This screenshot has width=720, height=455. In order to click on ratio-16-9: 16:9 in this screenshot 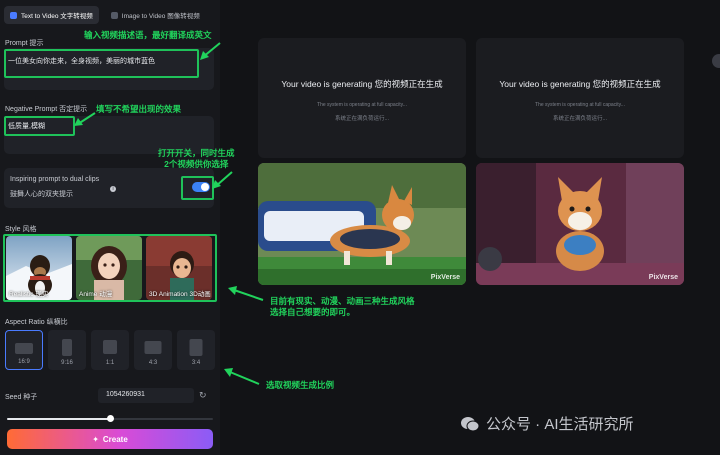, I will do `click(24, 350)`.